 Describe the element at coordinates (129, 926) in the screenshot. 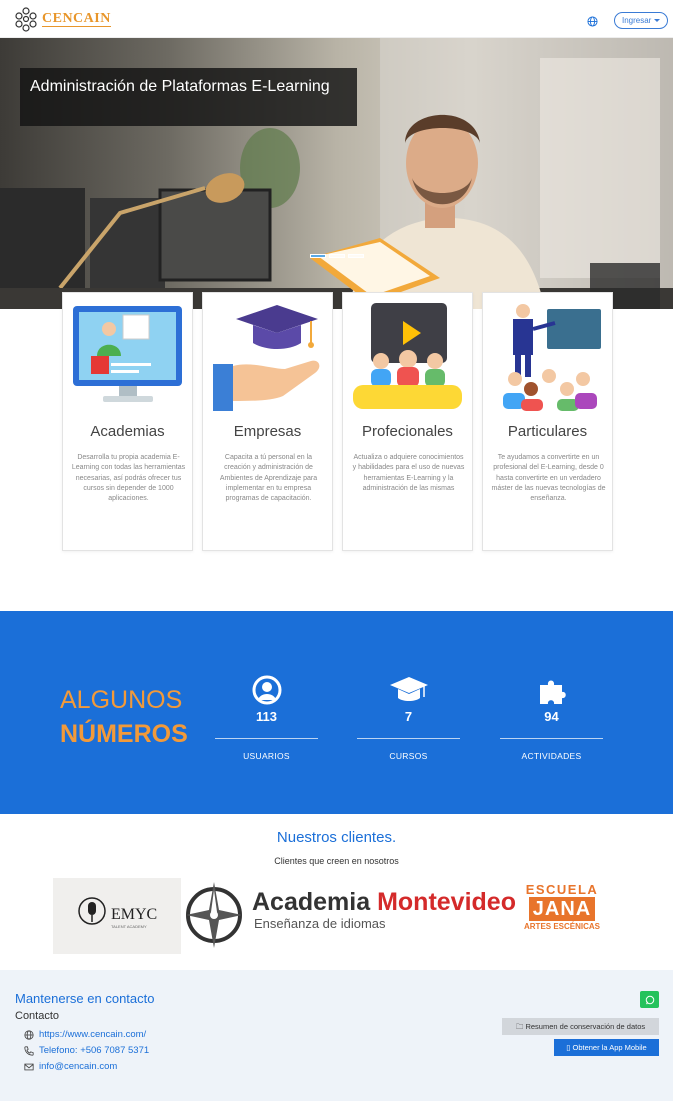

I see `emyc-tagline: TALENT ACADEMY` at that location.